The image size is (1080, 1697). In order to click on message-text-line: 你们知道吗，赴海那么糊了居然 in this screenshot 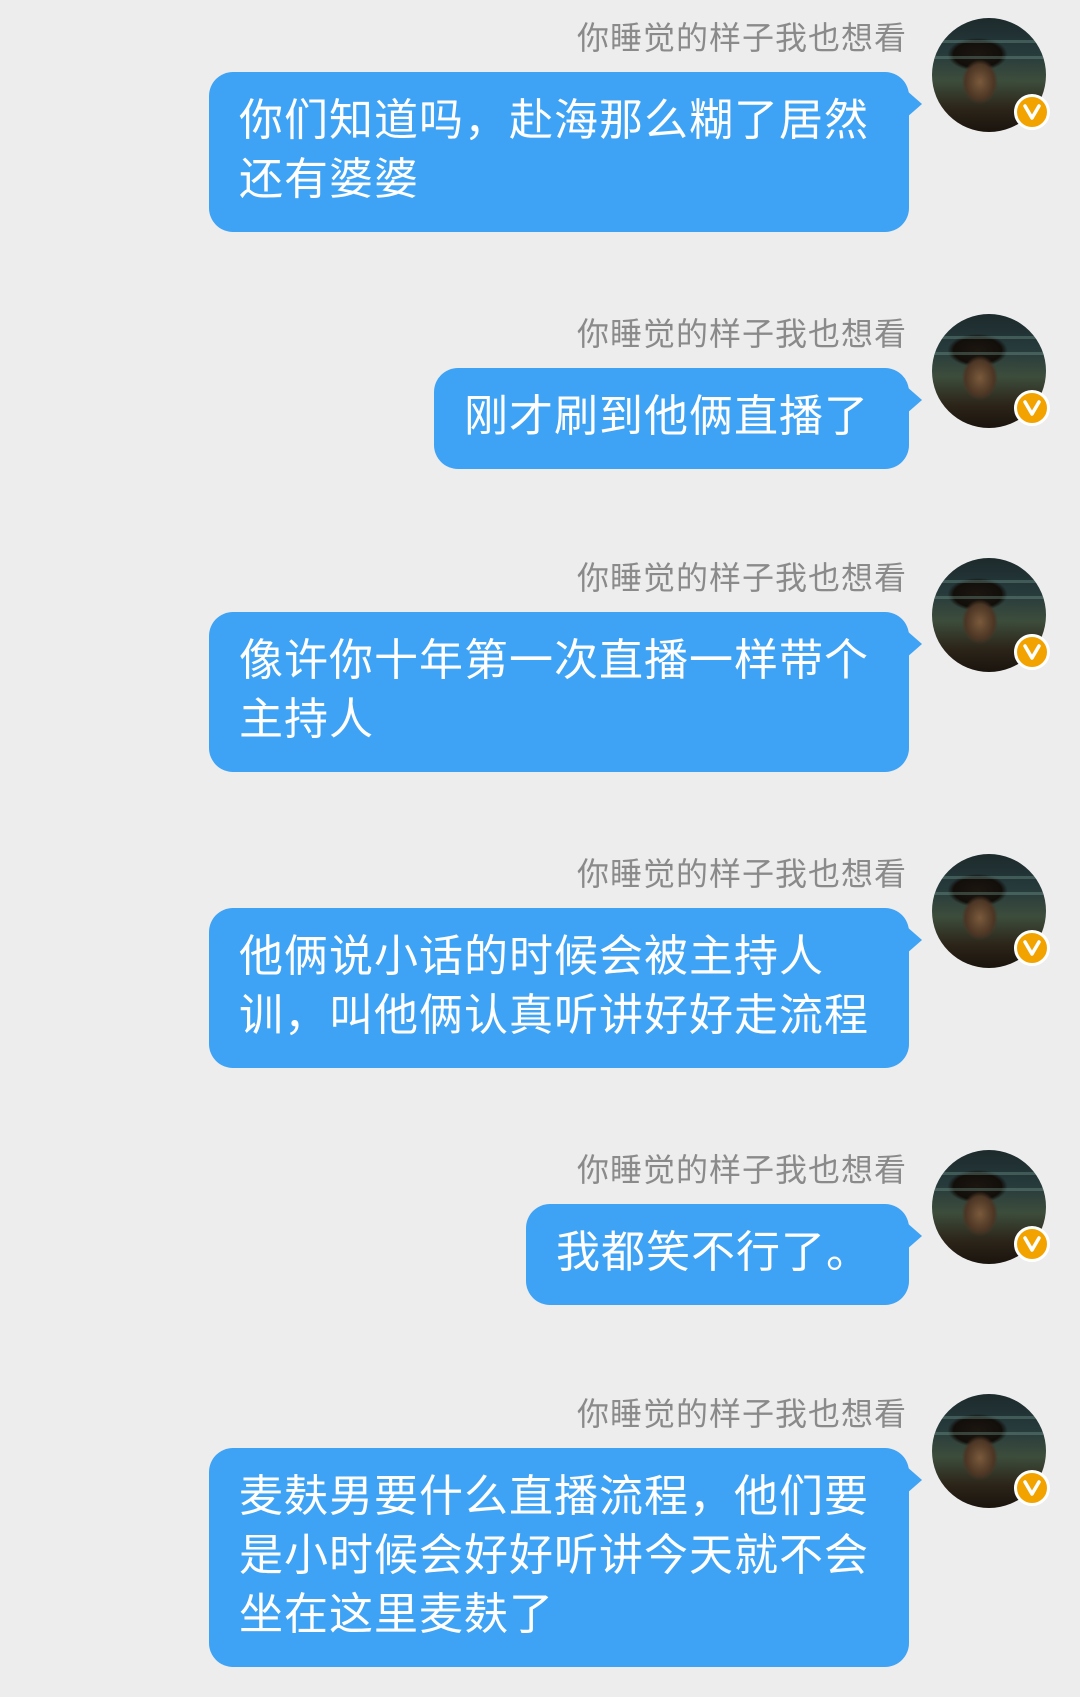, I will do `click(554, 120)`.